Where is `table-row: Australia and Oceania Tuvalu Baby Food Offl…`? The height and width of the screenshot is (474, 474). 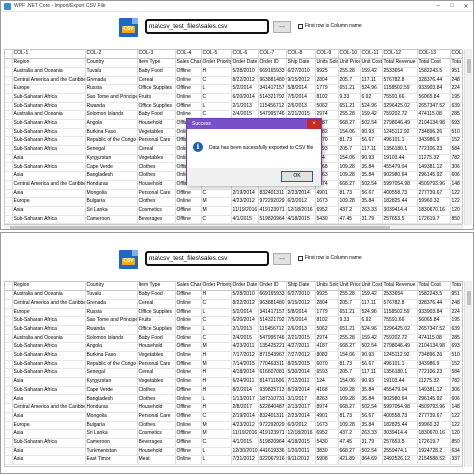
table-row: Australia and Oceania Tuvalu Baby Food Offl… is located at coordinates (233, 72).